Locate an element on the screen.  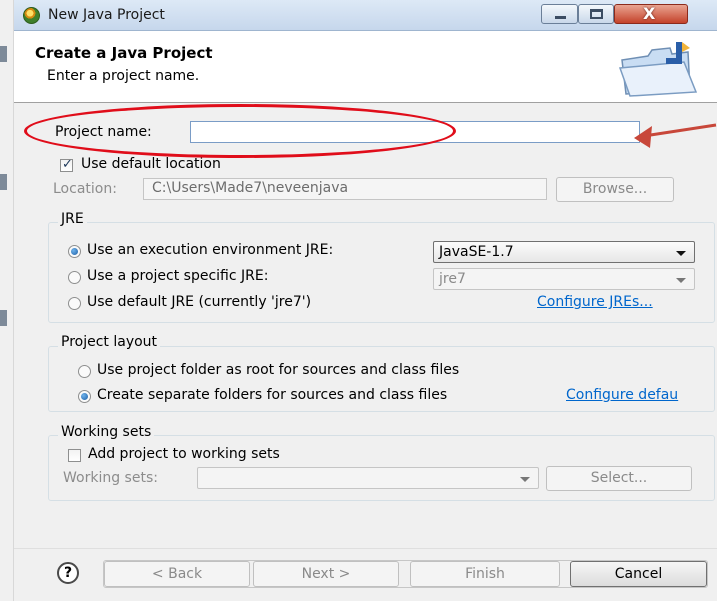
jre-environment-dropdown: JavaSE-1.7 is located at coordinates (564, 252).